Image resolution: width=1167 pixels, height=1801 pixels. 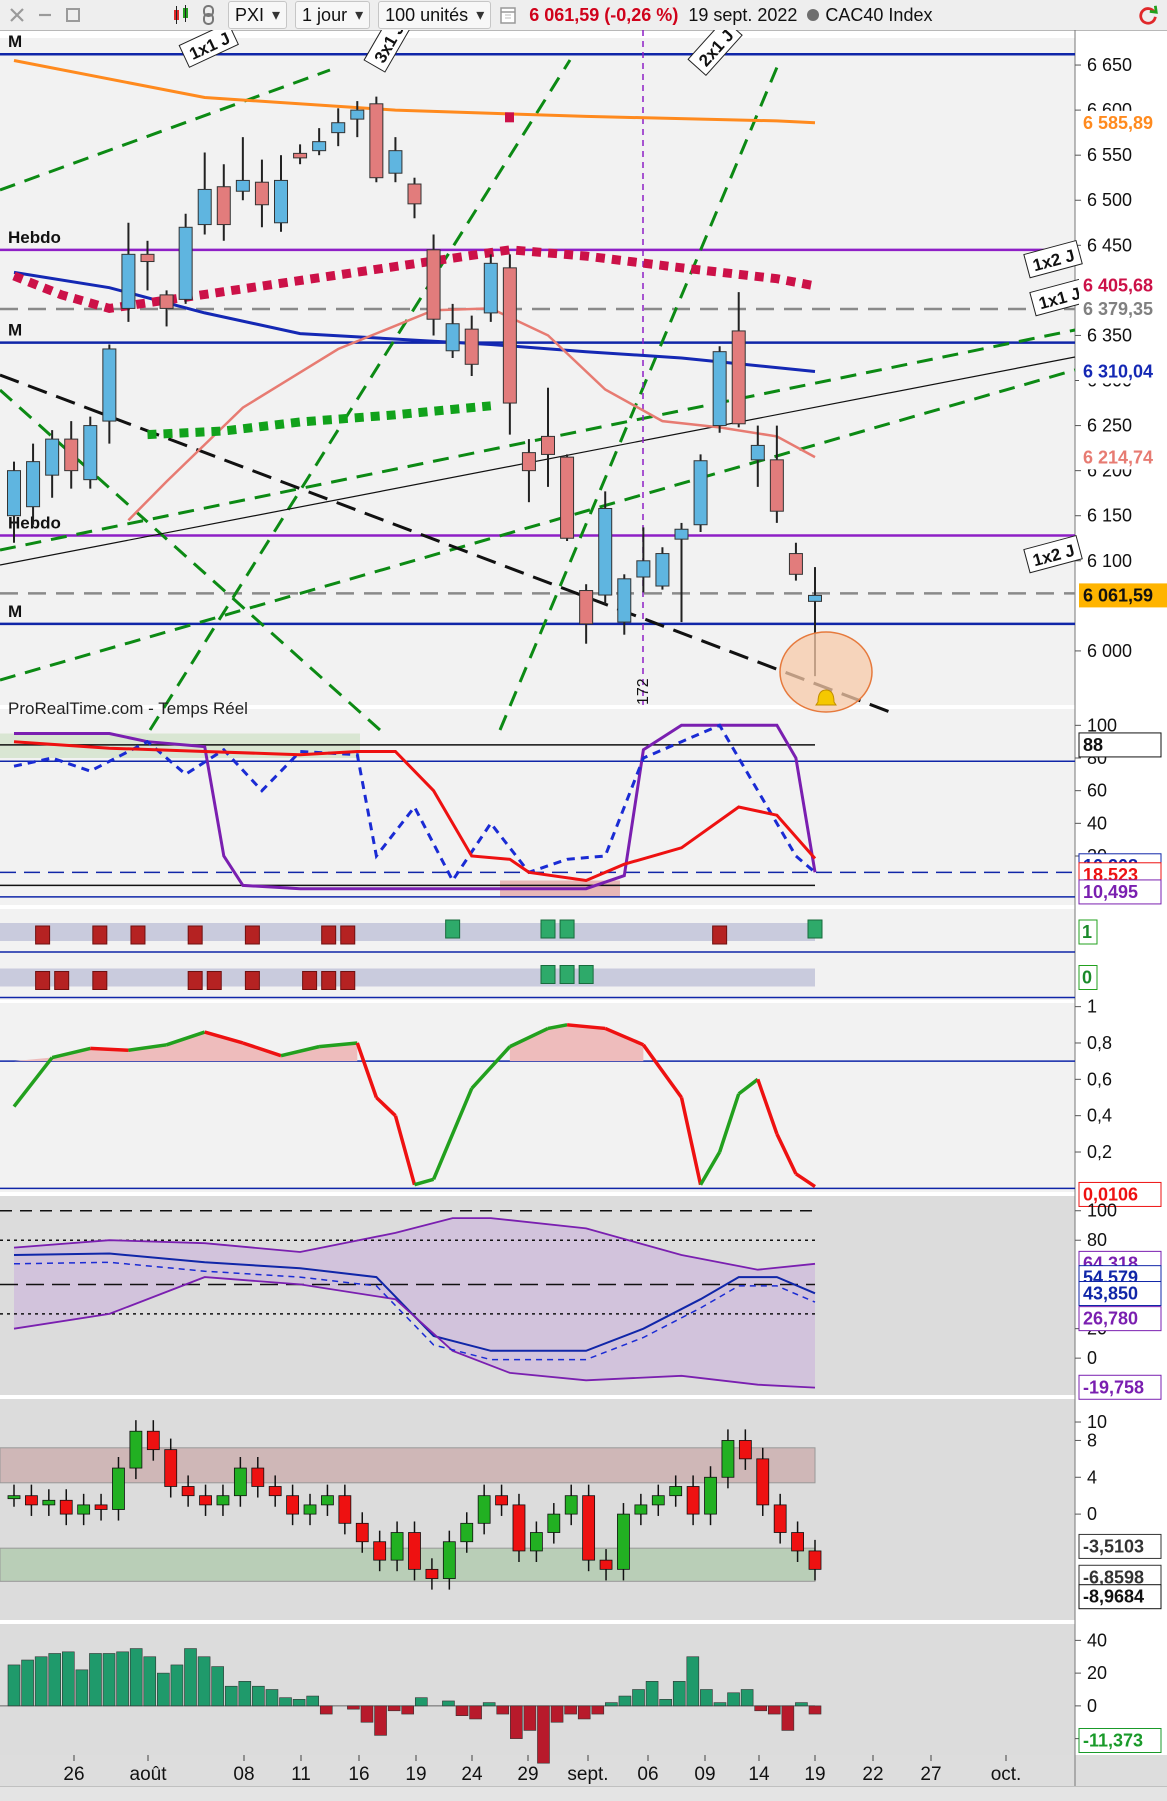 What do you see at coordinates (73, 15) in the screenshot?
I see `maximize-icon` at bounding box center [73, 15].